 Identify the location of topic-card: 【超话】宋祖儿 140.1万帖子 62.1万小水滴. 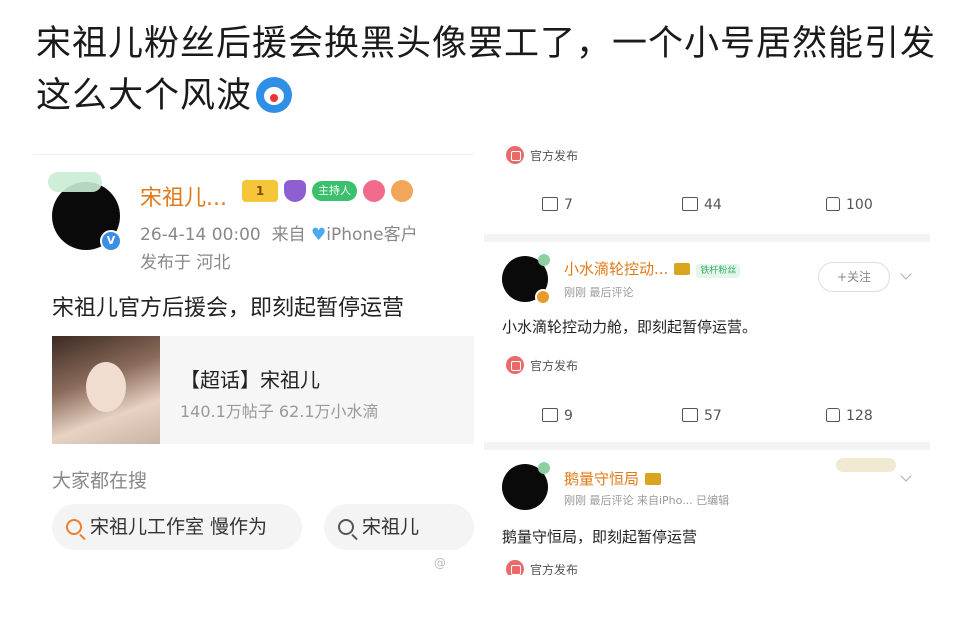
(263, 390).